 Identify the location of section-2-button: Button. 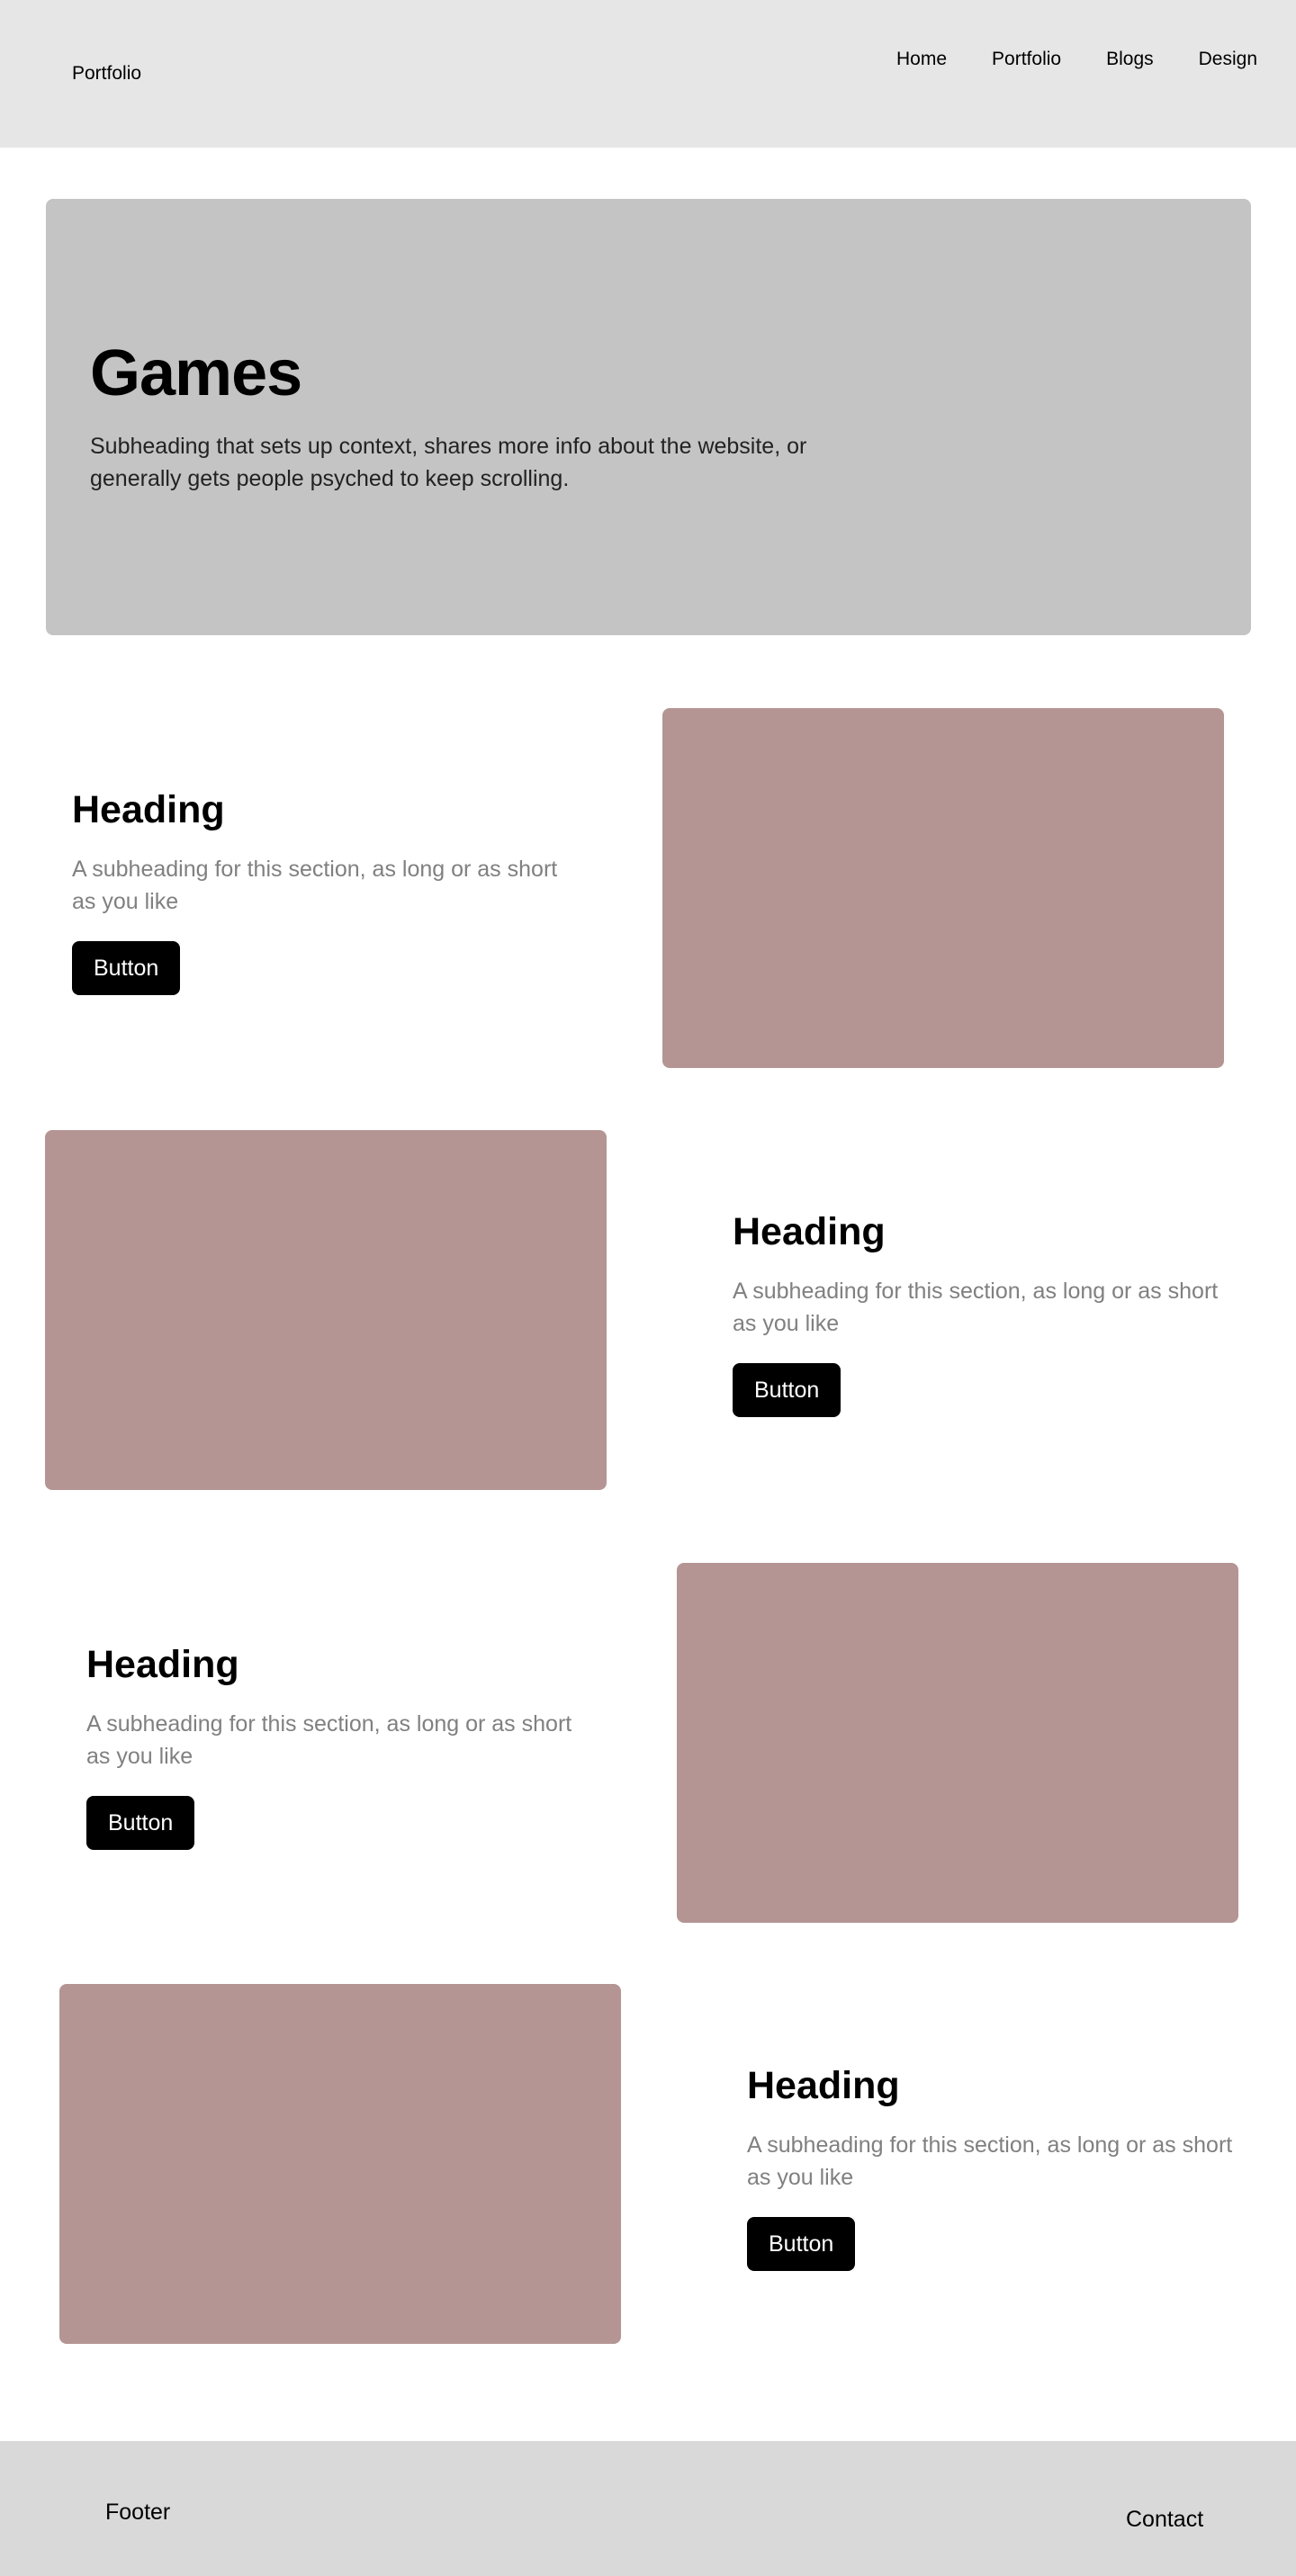
(787, 1390).